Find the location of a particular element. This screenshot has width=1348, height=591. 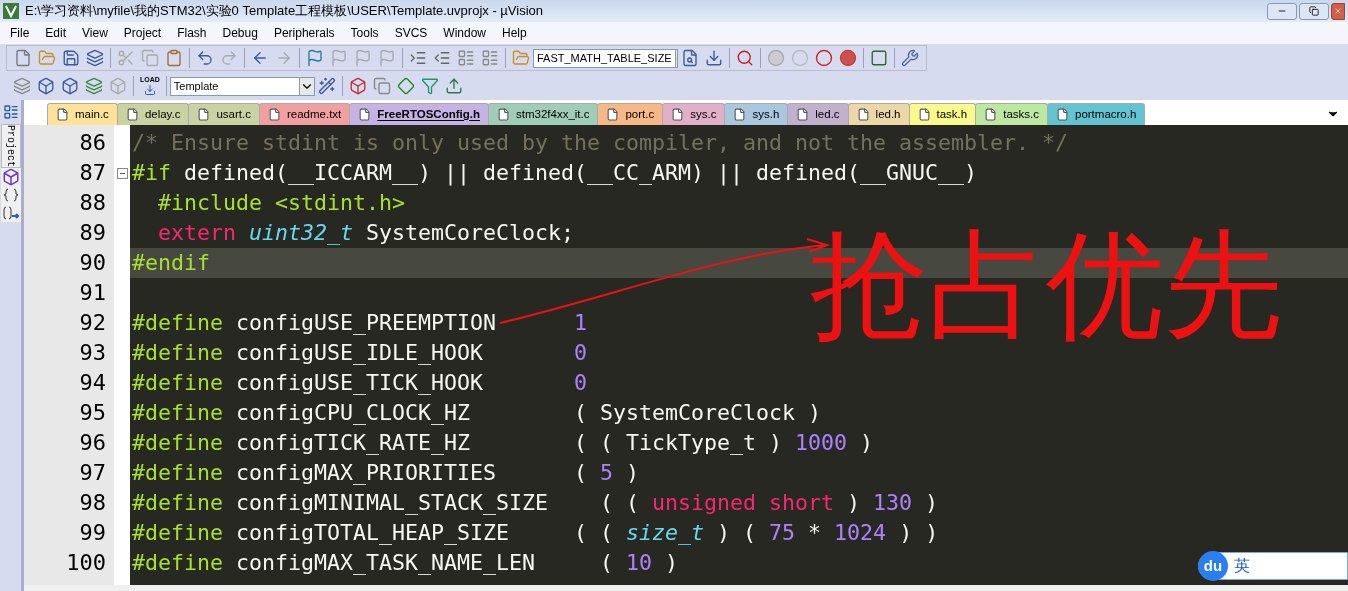

find-in-files-icon is located at coordinates (521, 58).